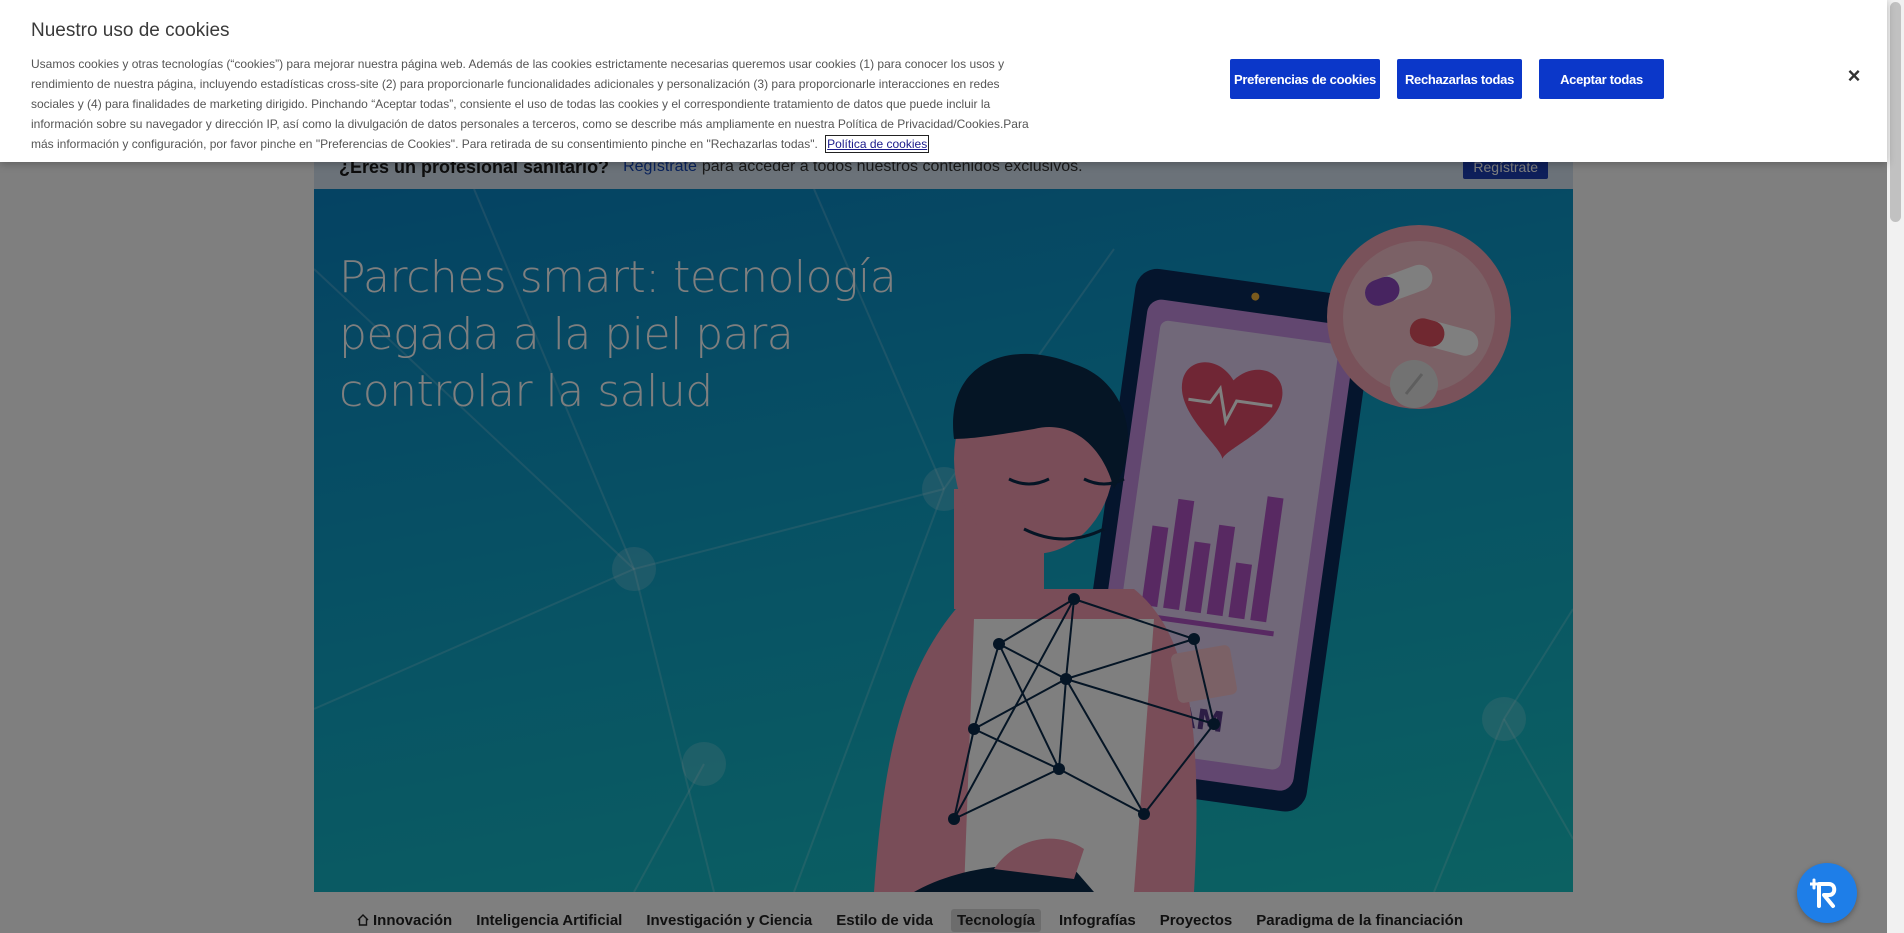  I want to click on reject-all-cookies-button: Rechazarlas todas, so click(1459, 79).